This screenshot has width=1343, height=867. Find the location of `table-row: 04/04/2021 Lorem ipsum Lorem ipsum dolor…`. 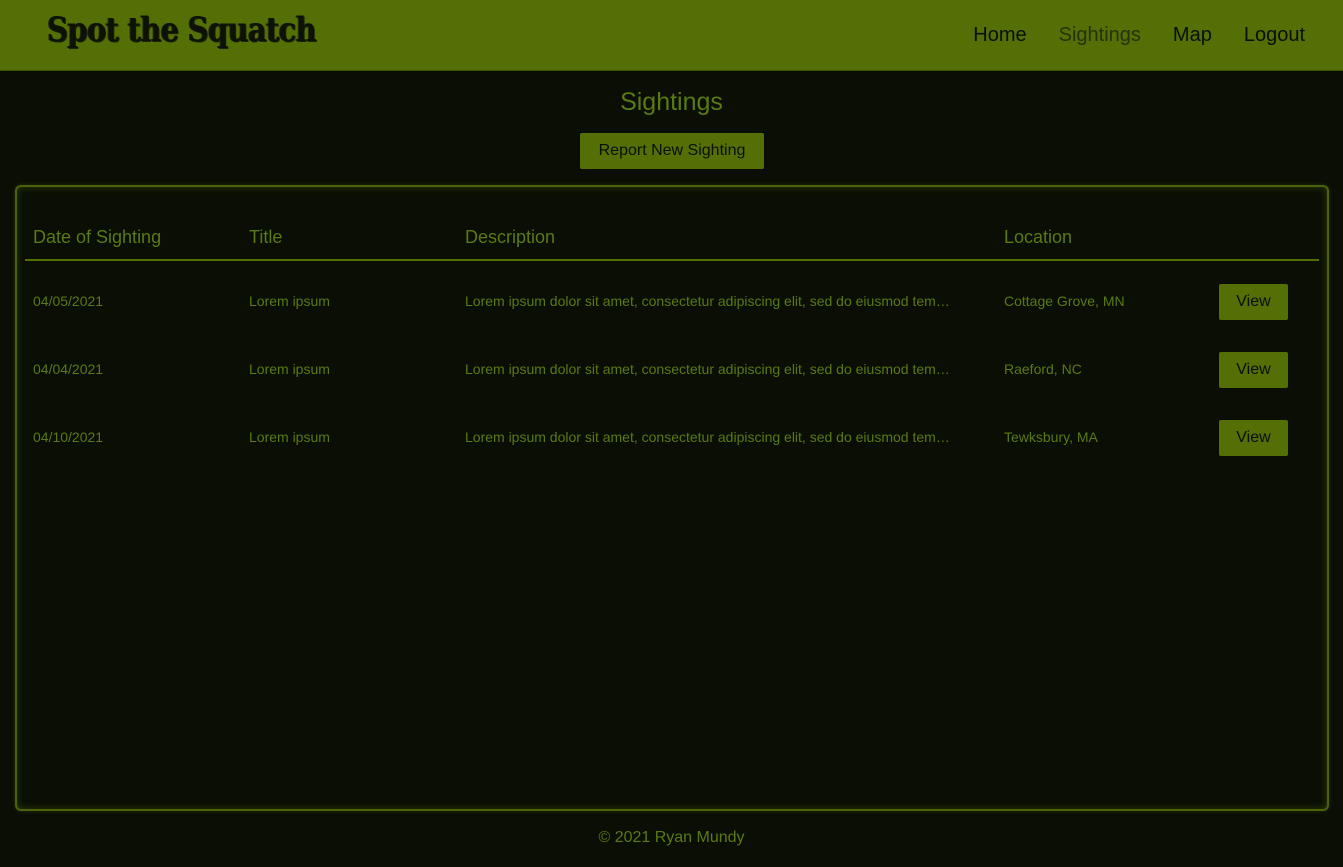

table-row: 04/04/2021 Lorem ipsum Lorem ipsum dolor… is located at coordinates (672, 363).